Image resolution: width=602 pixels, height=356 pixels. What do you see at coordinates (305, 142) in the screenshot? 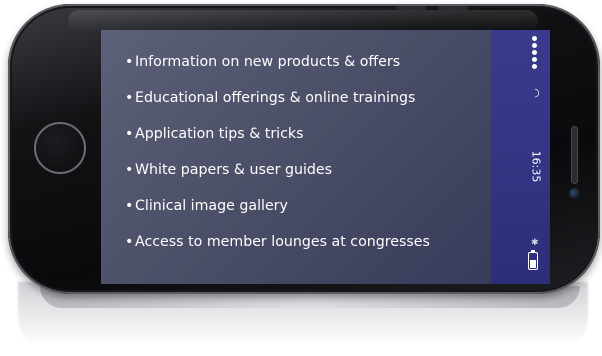
I see `list-item: • Application tips & tricks` at bounding box center [305, 142].